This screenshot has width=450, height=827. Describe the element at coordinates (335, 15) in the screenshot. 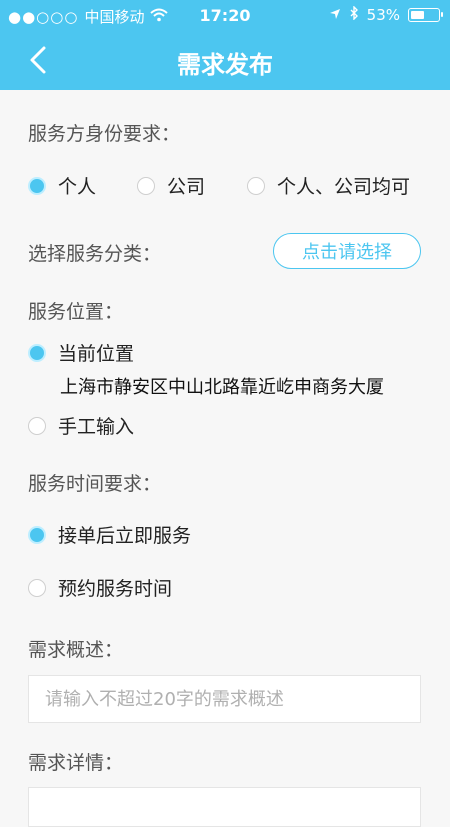

I see `location-arrow-icon` at that location.